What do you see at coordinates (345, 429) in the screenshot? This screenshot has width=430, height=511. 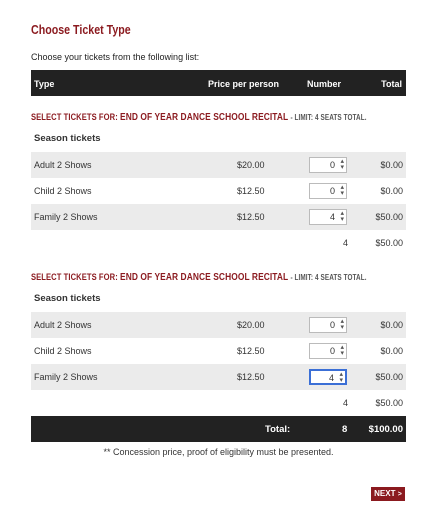 I see `grand-total-count: 8` at bounding box center [345, 429].